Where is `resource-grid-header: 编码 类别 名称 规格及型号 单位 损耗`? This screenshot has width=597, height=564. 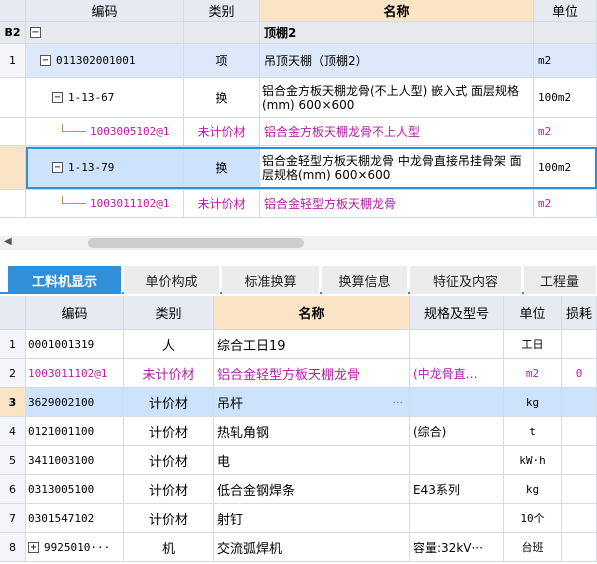 resource-grid-header: 编码 类别 名称 规格及型号 单位 损耗 is located at coordinates (298, 313).